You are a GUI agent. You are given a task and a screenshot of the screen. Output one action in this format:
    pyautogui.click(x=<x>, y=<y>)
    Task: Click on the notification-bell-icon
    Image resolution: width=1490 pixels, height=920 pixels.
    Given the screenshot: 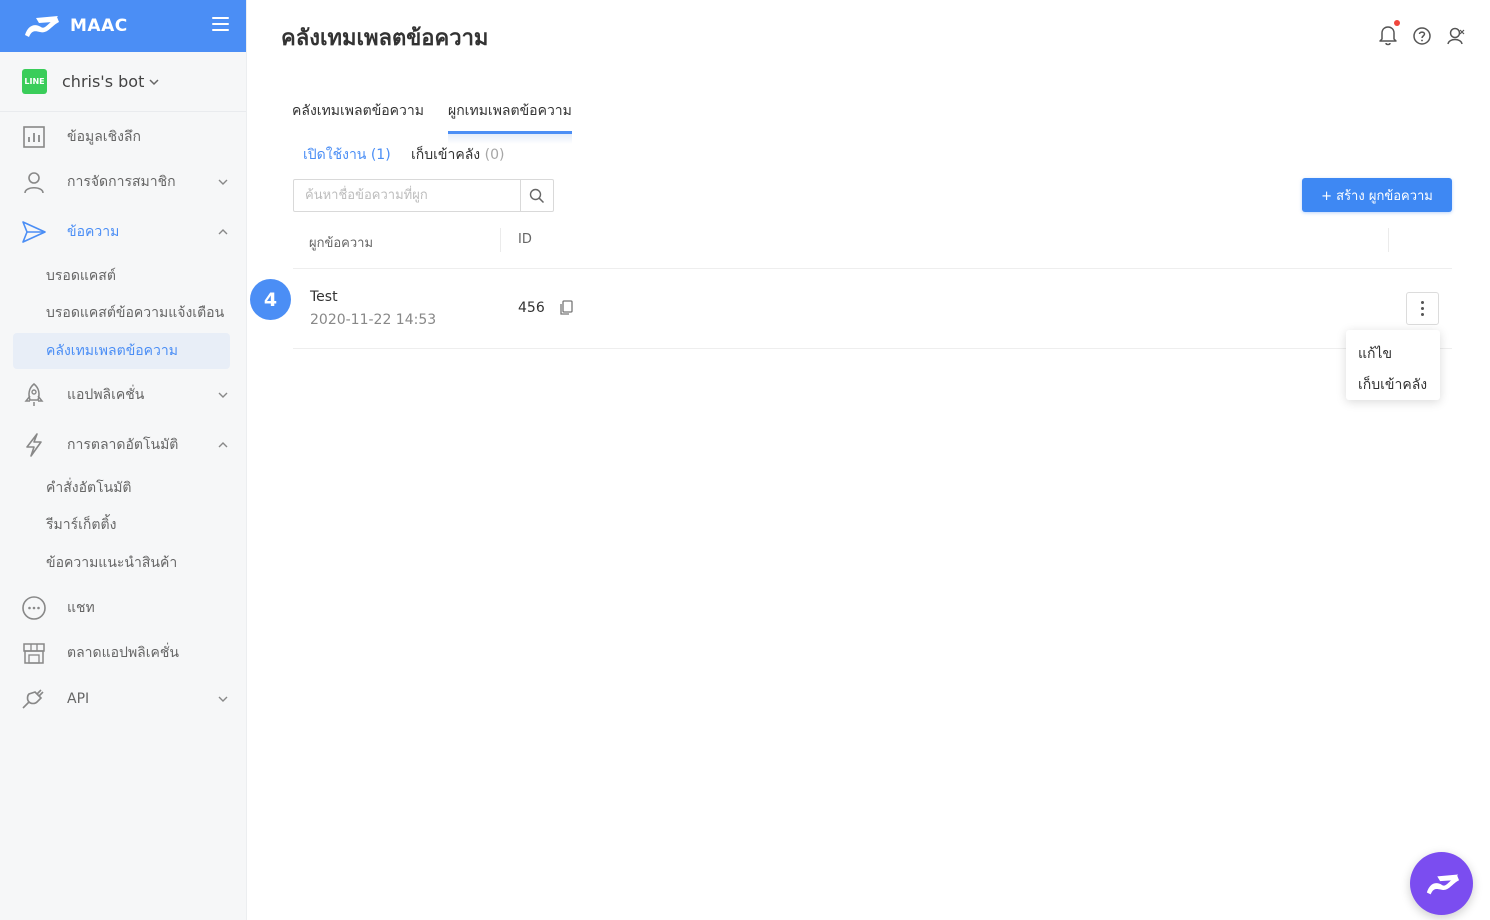 What is the action you would take?
    pyautogui.click(x=1389, y=33)
    